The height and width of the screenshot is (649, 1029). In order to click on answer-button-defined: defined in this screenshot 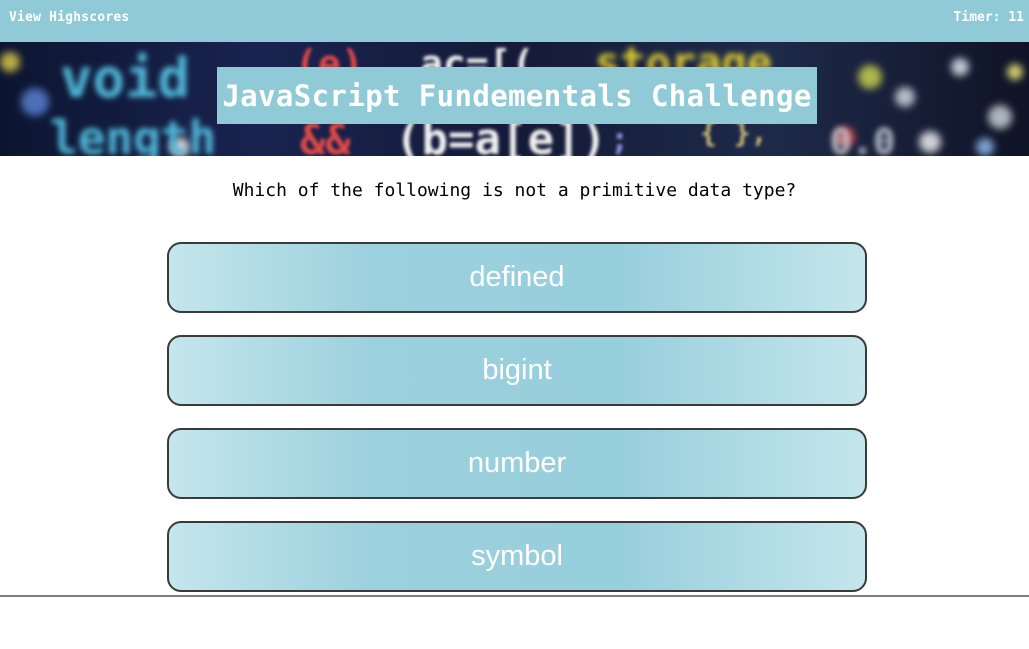, I will do `click(517, 277)`.